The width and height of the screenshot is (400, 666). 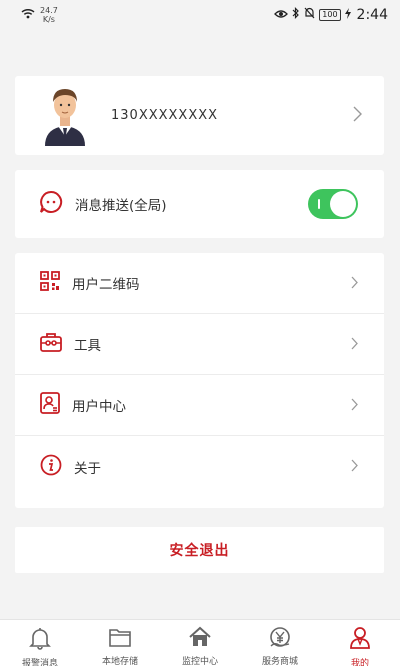 I want to click on charging-icon, so click(x=347, y=15).